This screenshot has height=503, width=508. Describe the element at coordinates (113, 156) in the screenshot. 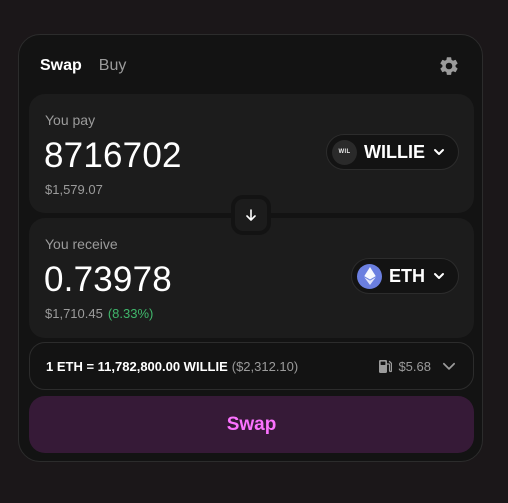

I see `pay-amount-input: 8716702` at that location.